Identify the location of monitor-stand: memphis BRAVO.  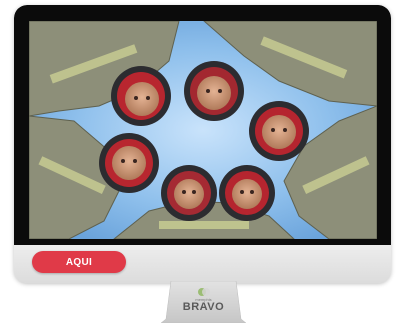
(203, 302).